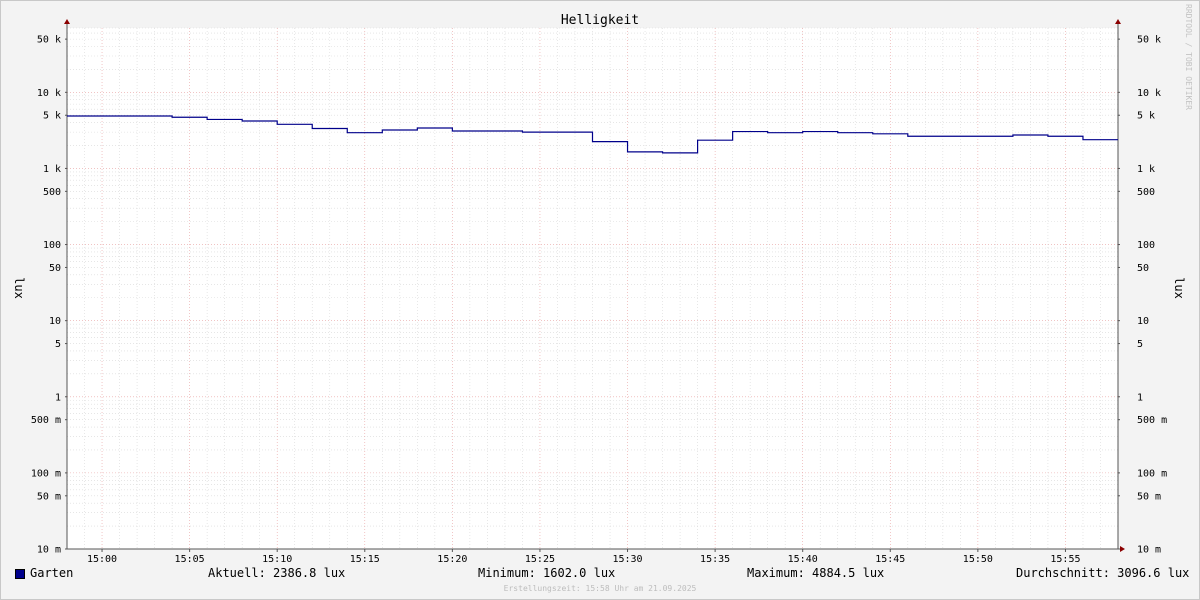 The width and height of the screenshot is (1200, 600). Describe the element at coordinates (52, 245) in the screenshot. I see `y-tick-label-left: 100` at that location.